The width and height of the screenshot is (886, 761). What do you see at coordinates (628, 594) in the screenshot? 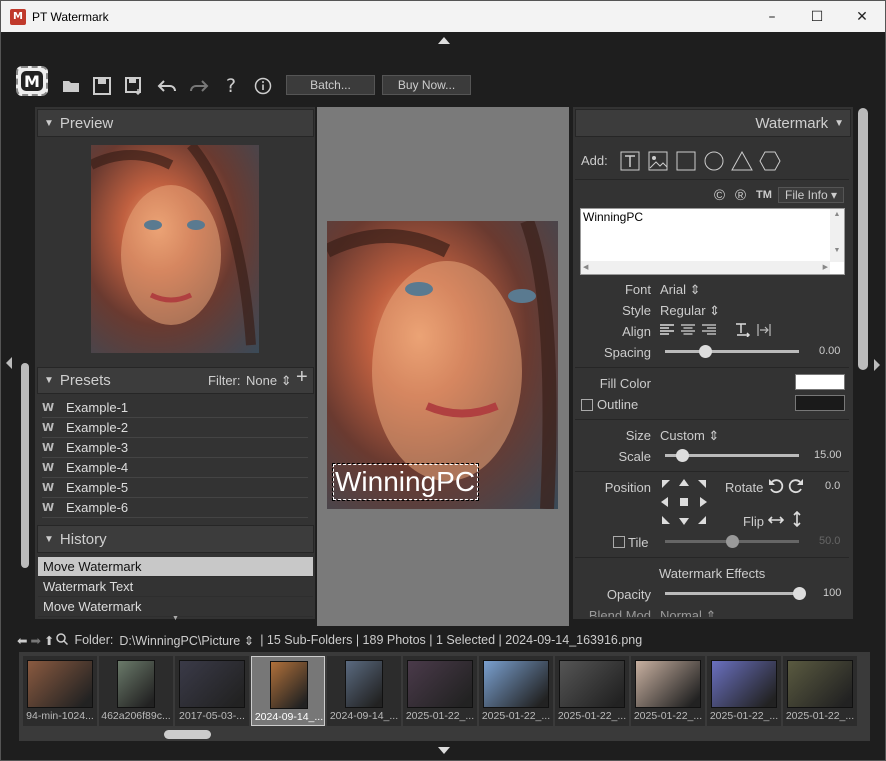
I see `opacity-label: Opacity` at bounding box center [628, 594].